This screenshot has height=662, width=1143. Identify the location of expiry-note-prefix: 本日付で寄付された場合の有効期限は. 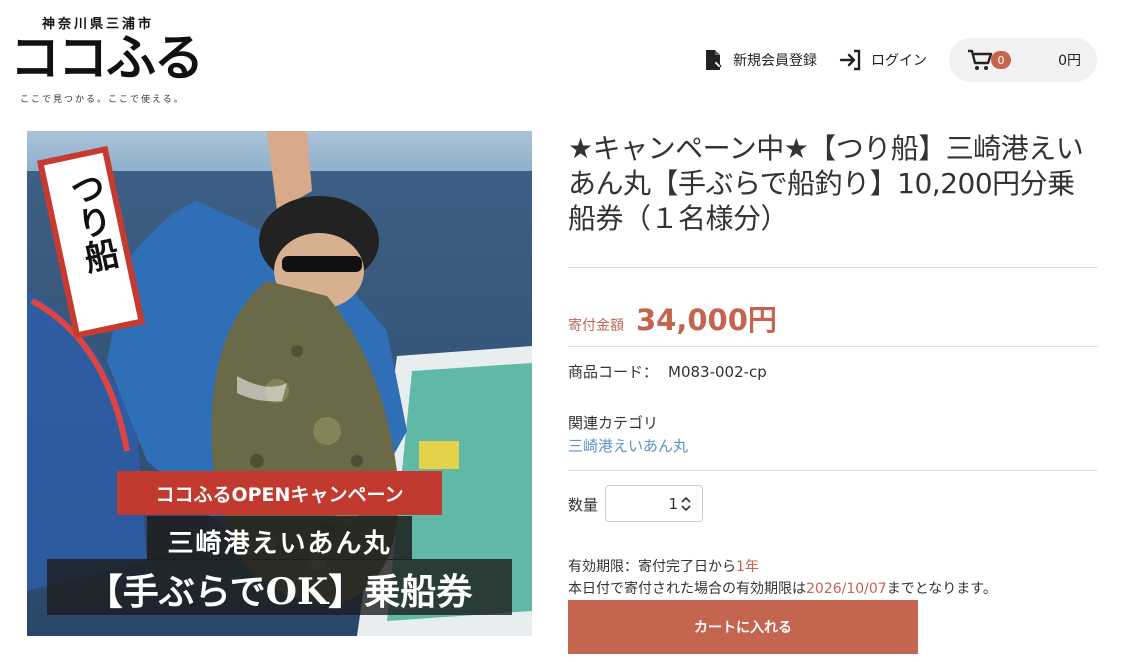
(687, 589).